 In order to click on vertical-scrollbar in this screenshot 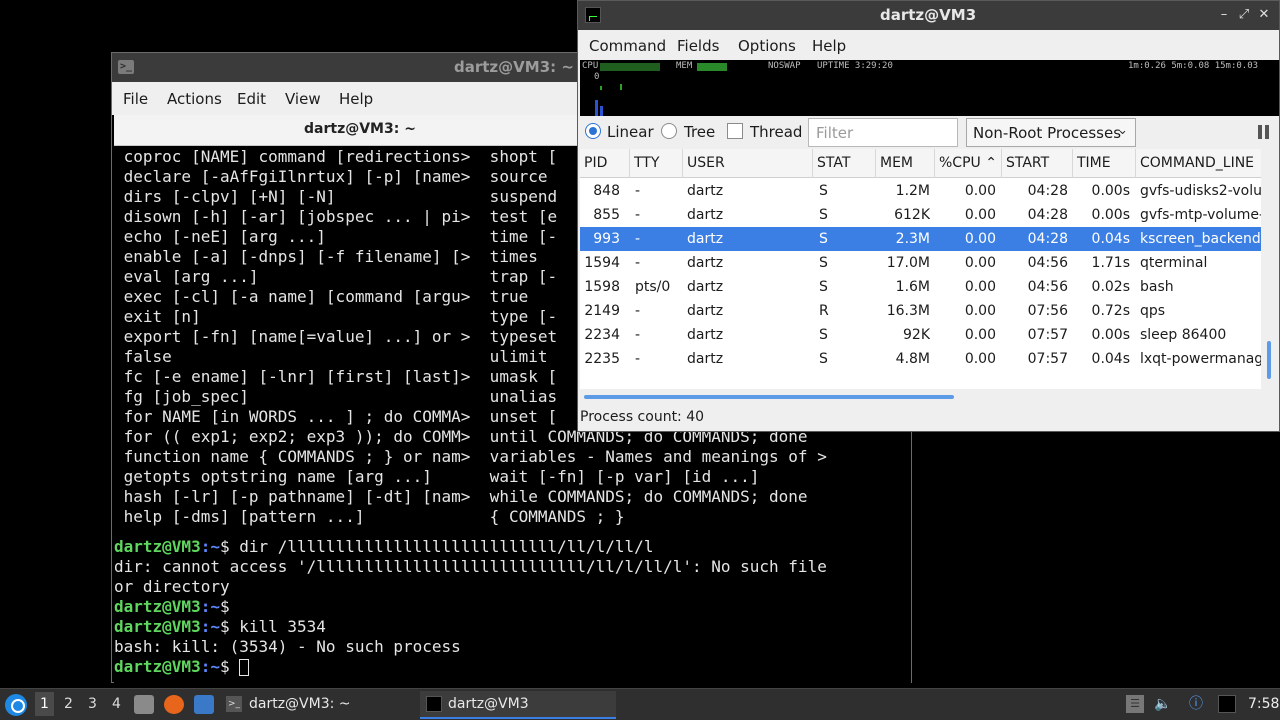, I will do `click(1270, 269)`.